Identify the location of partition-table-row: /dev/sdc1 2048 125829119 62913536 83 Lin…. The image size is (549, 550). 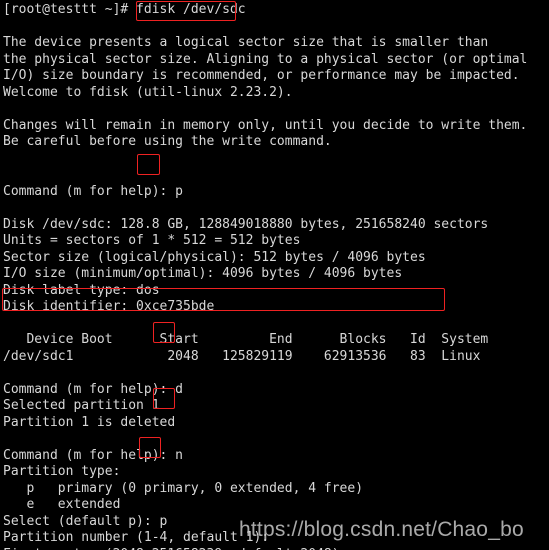
(242, 356).